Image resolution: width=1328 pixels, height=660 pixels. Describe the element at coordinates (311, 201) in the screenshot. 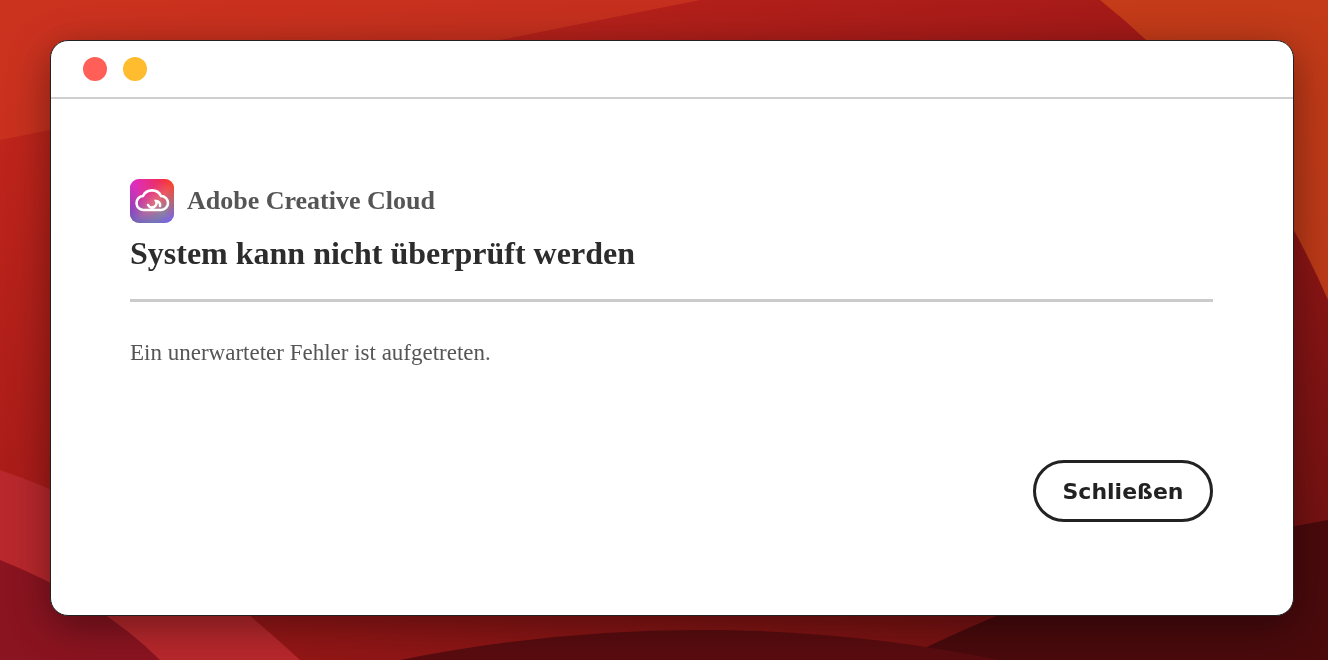

I see `app-name: Adobe Creative Cloud` at that location.